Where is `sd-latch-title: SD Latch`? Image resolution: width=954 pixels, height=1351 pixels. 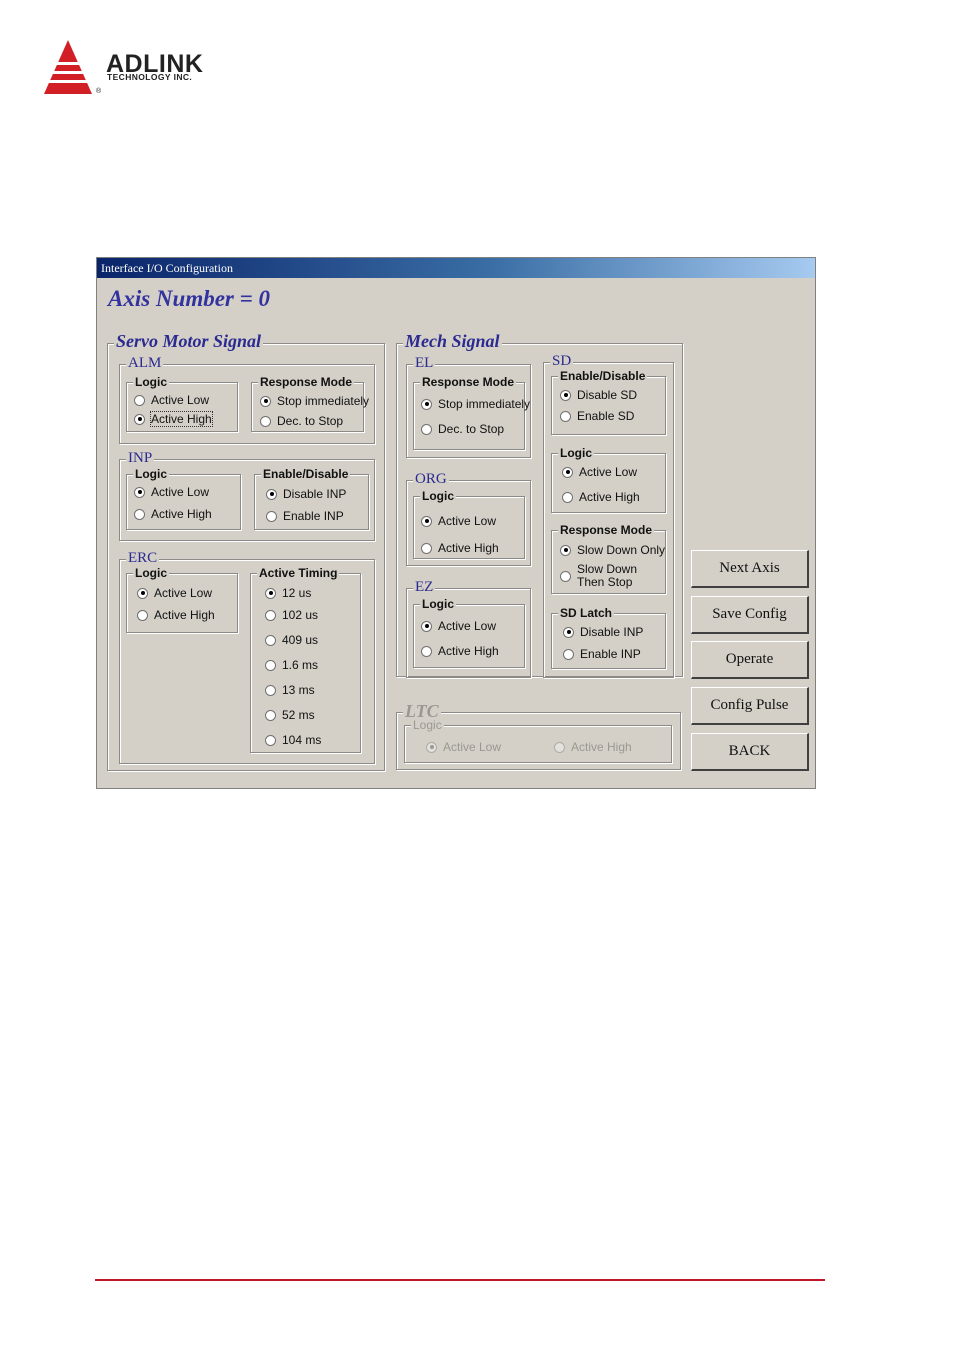 sd-latch-title: SD Latch is located at coordinates (586, 613).